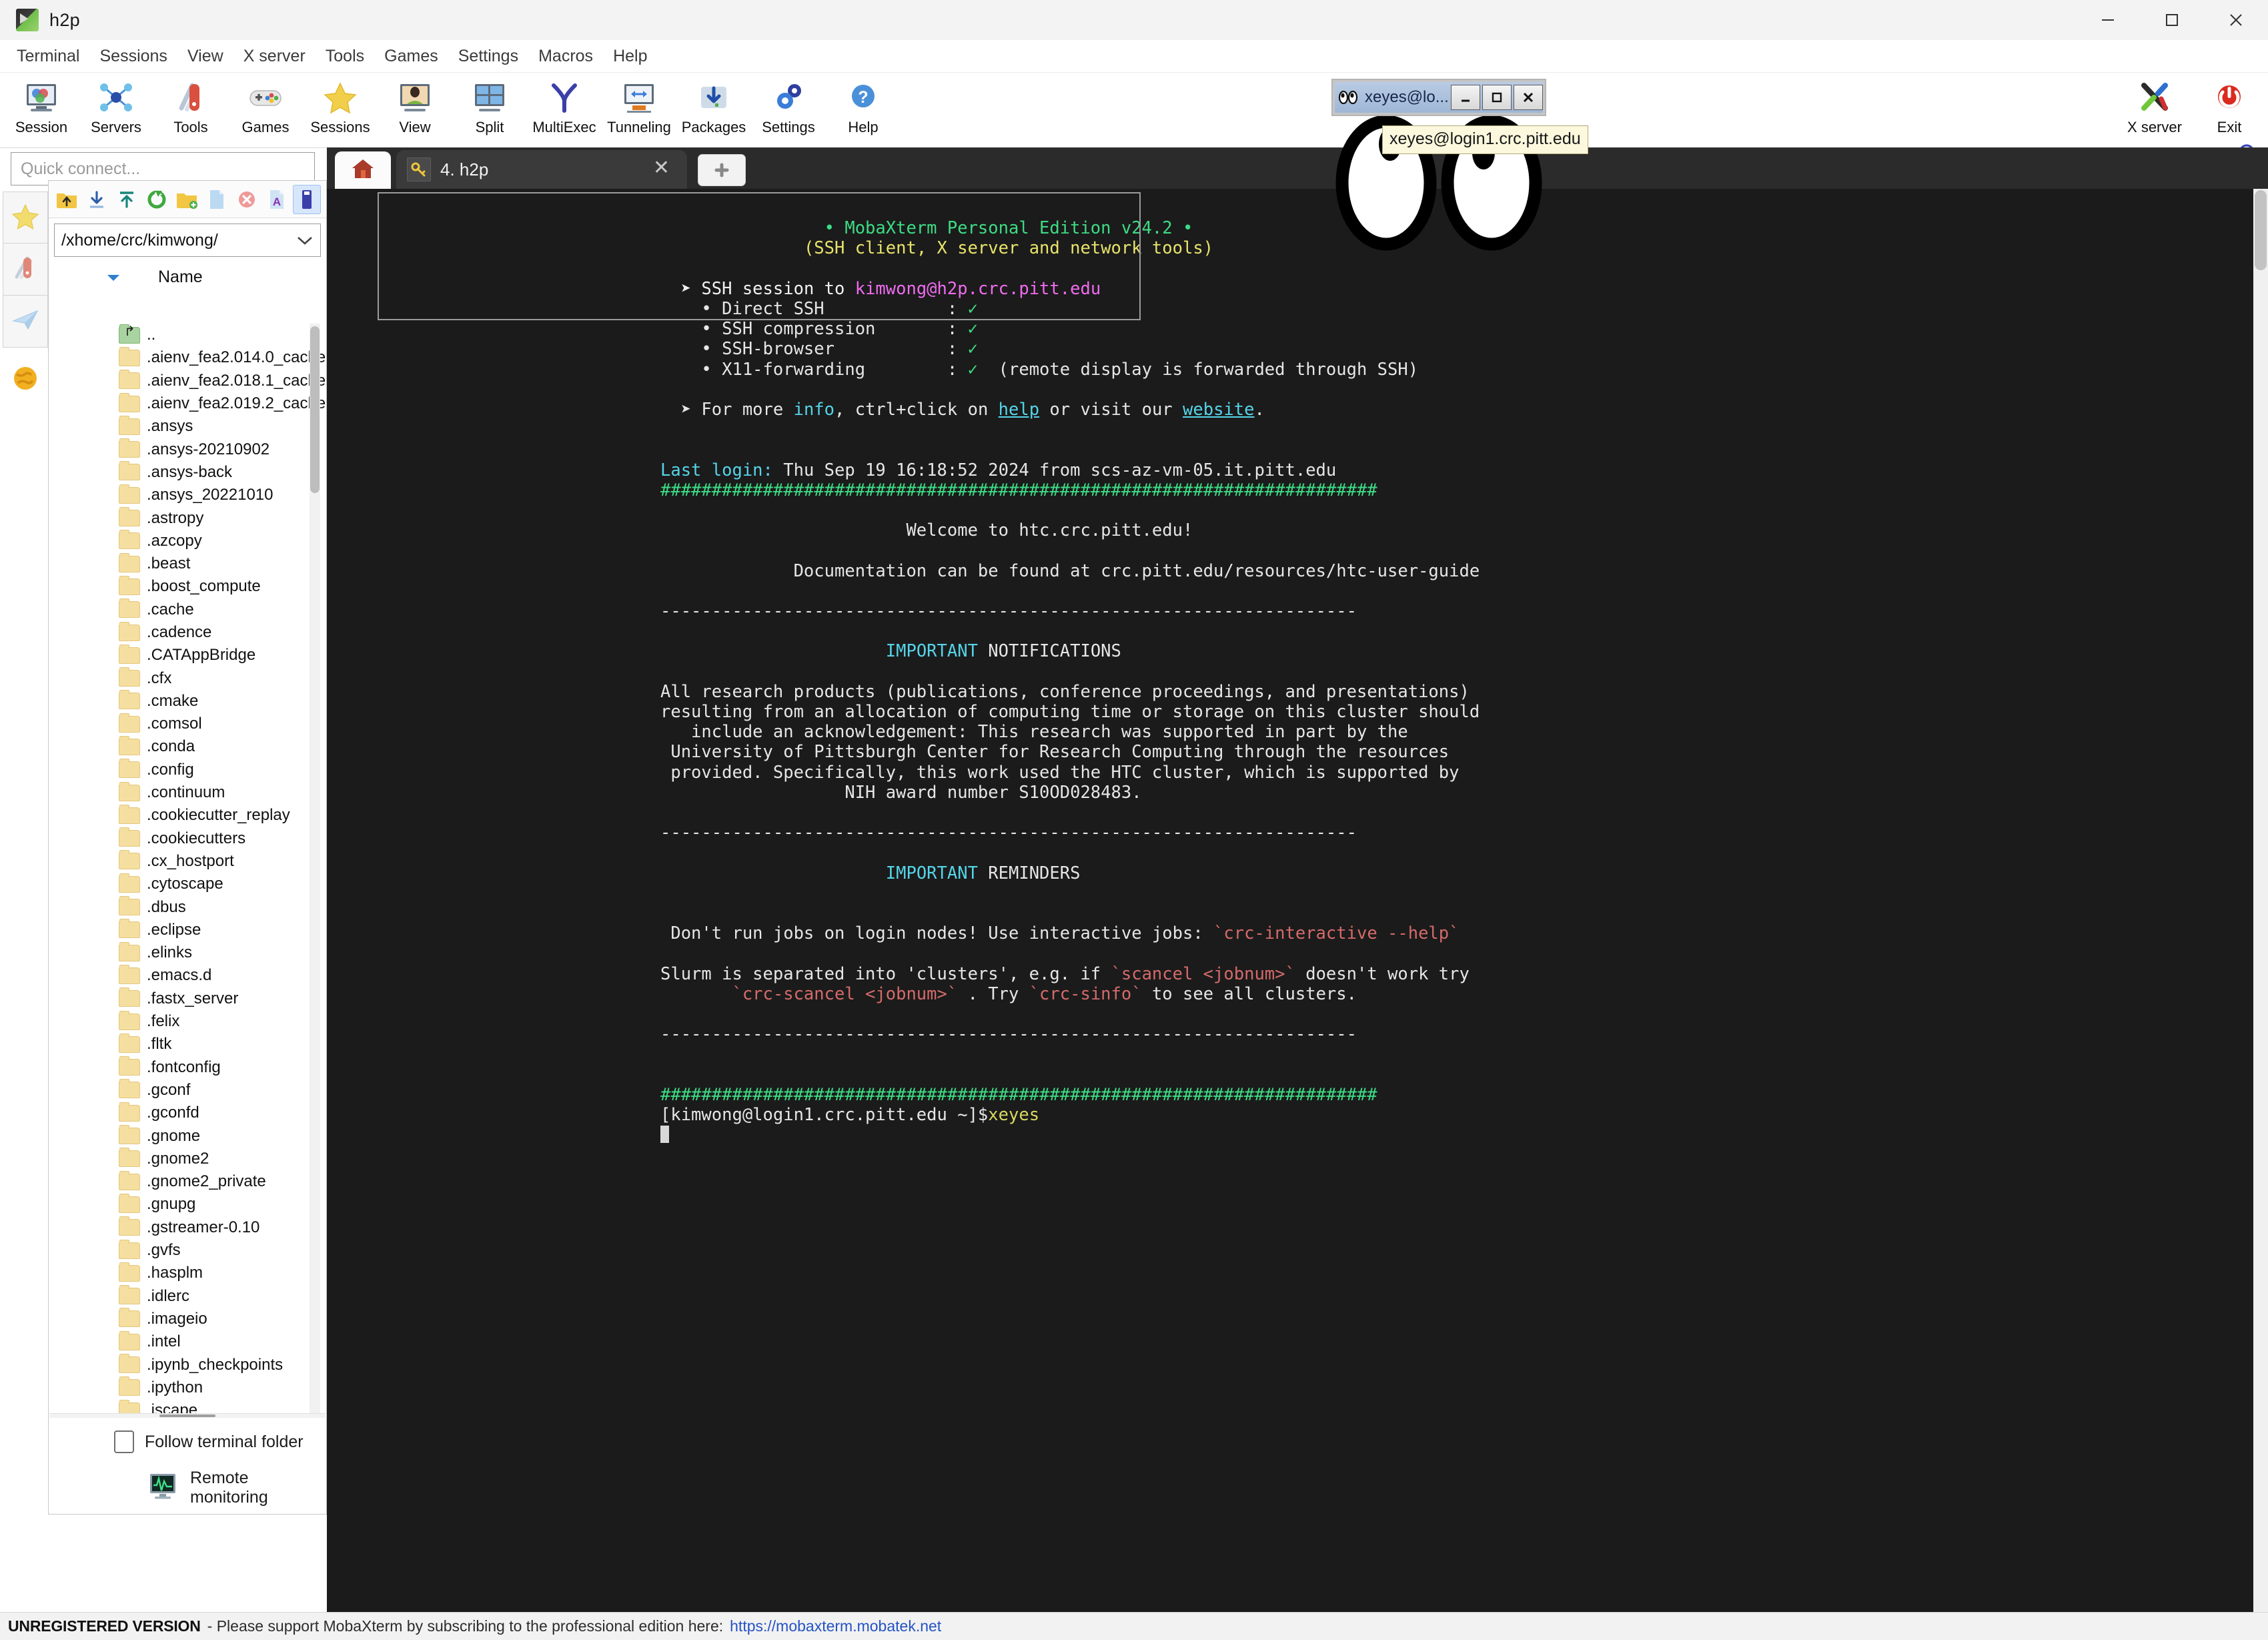 This screenshot has width=2268, height=1640. I want to click on terminal-scrollbar-thumb, so click(2261, 230).